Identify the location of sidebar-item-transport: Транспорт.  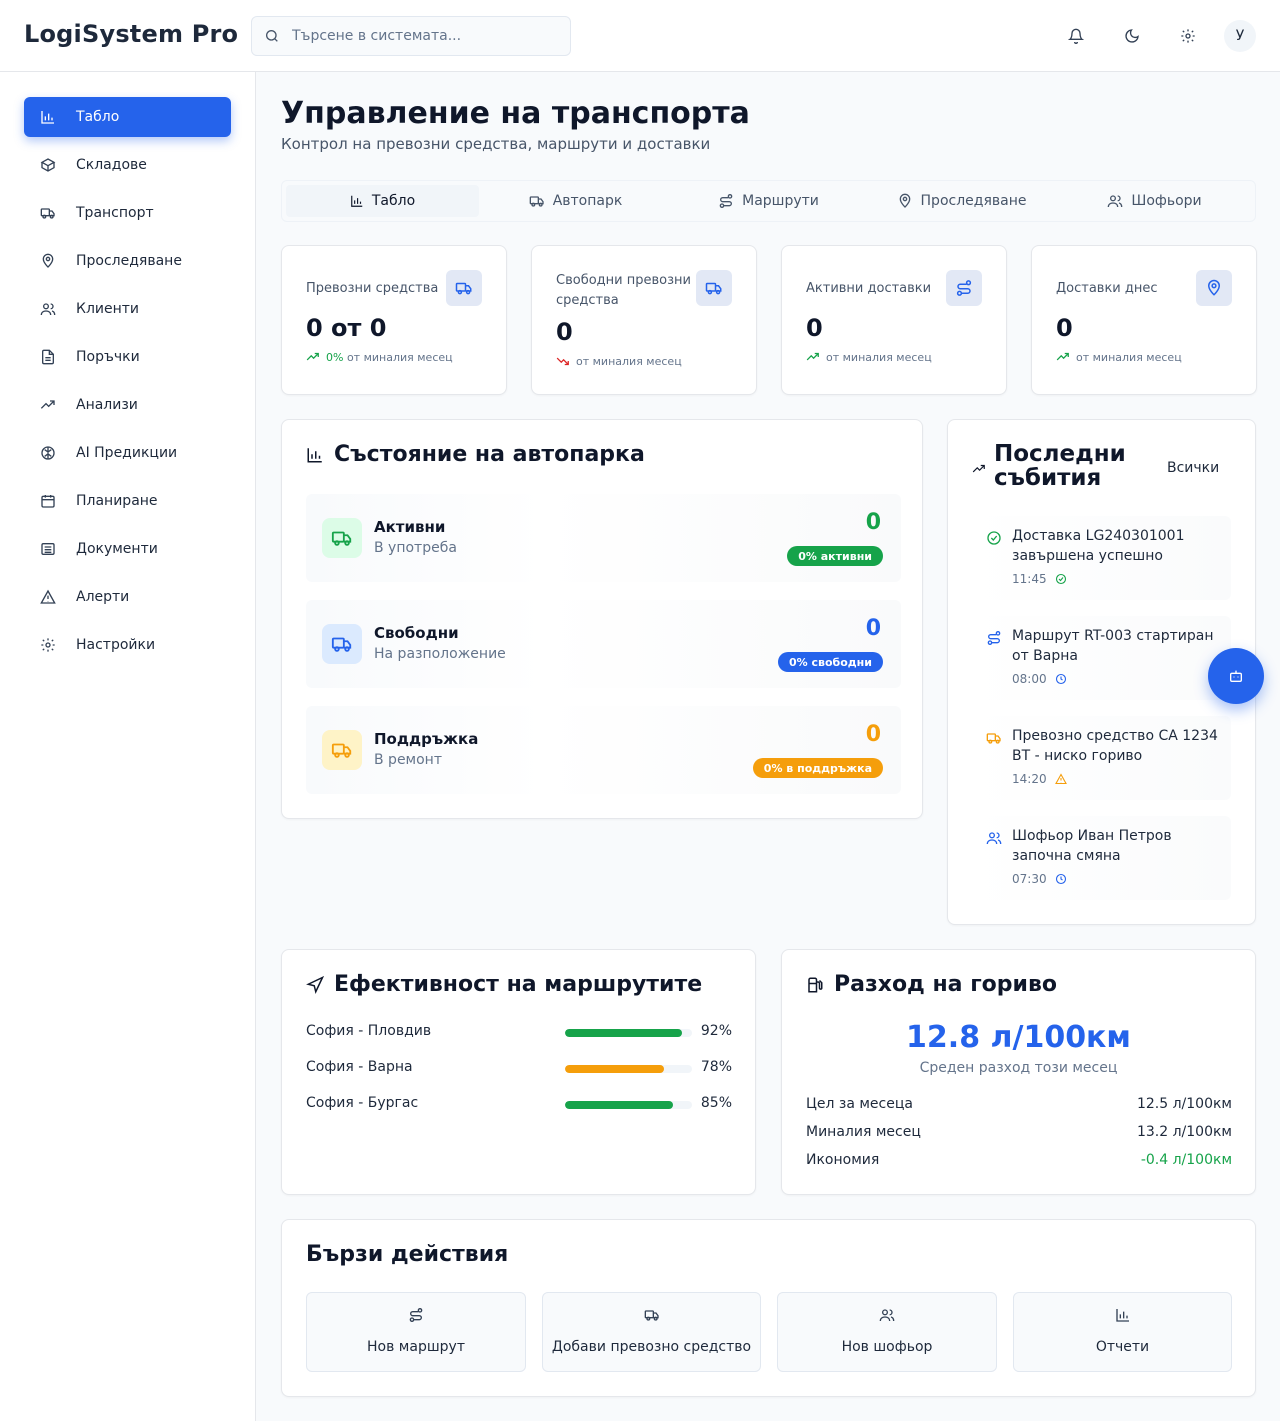
(127, 213).